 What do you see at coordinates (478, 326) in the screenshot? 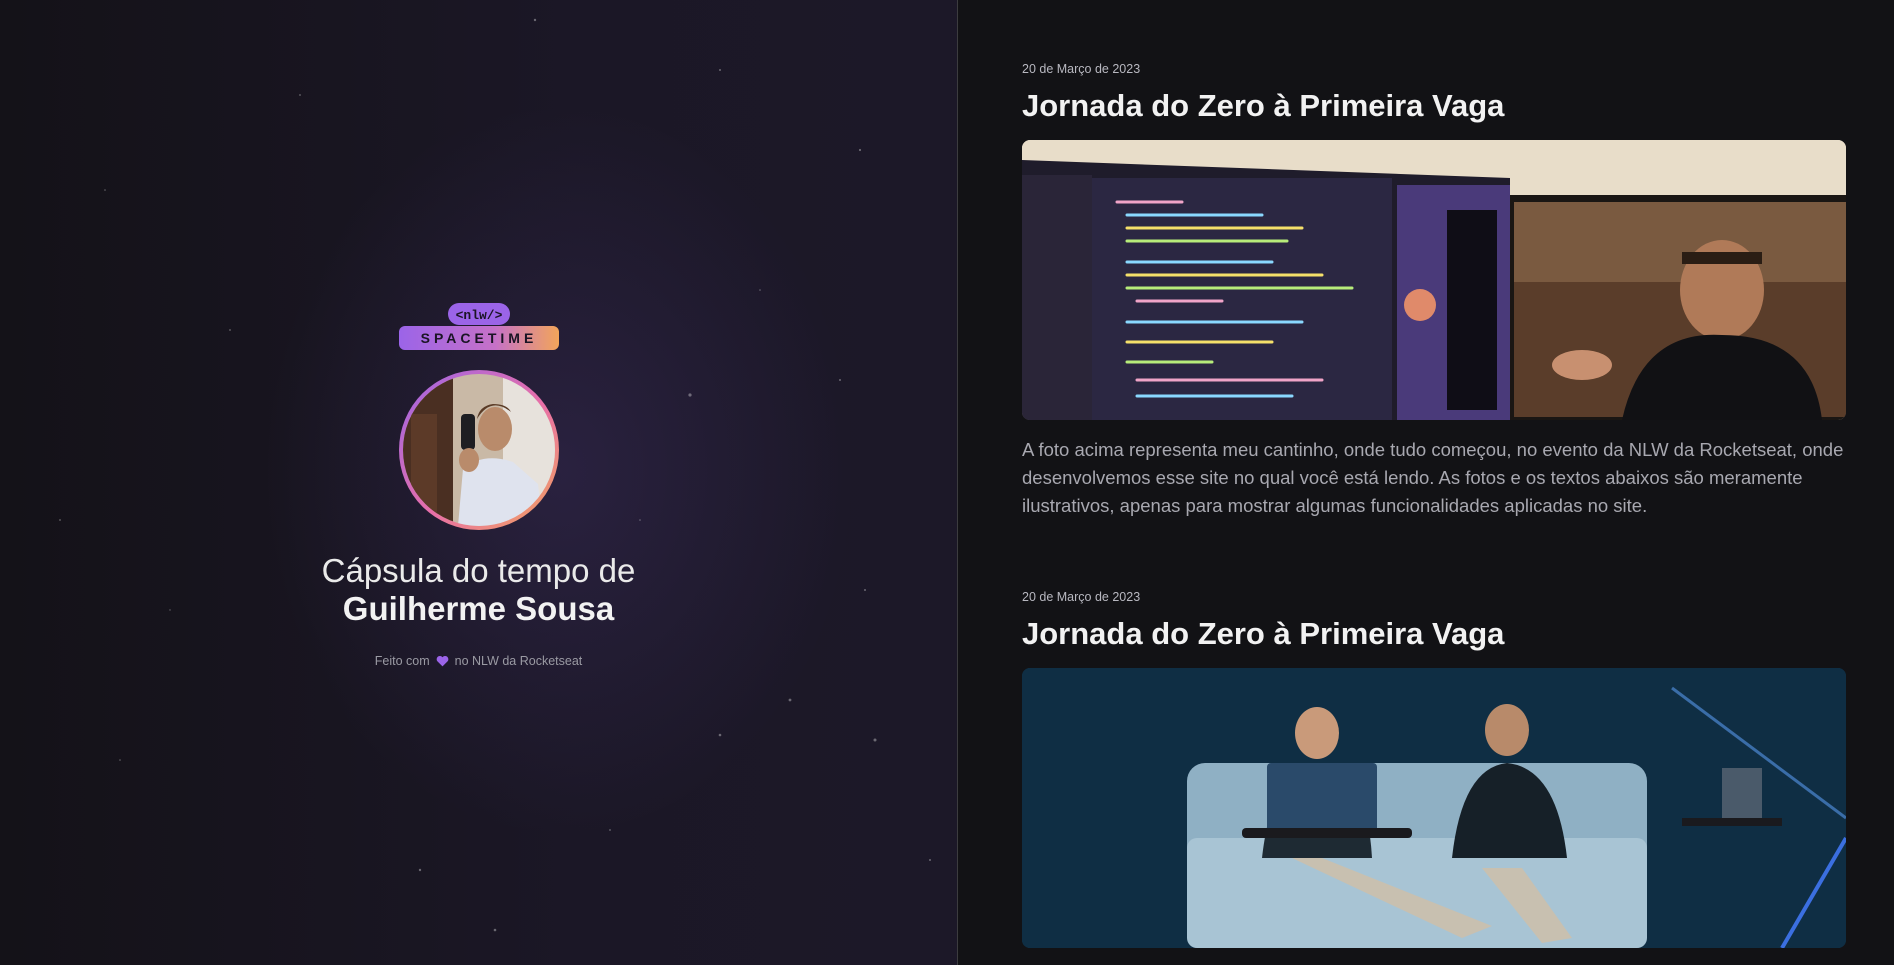
I see `spacetime-logo: <nlw/> SPACETIME` at bounding box center [478, 326].